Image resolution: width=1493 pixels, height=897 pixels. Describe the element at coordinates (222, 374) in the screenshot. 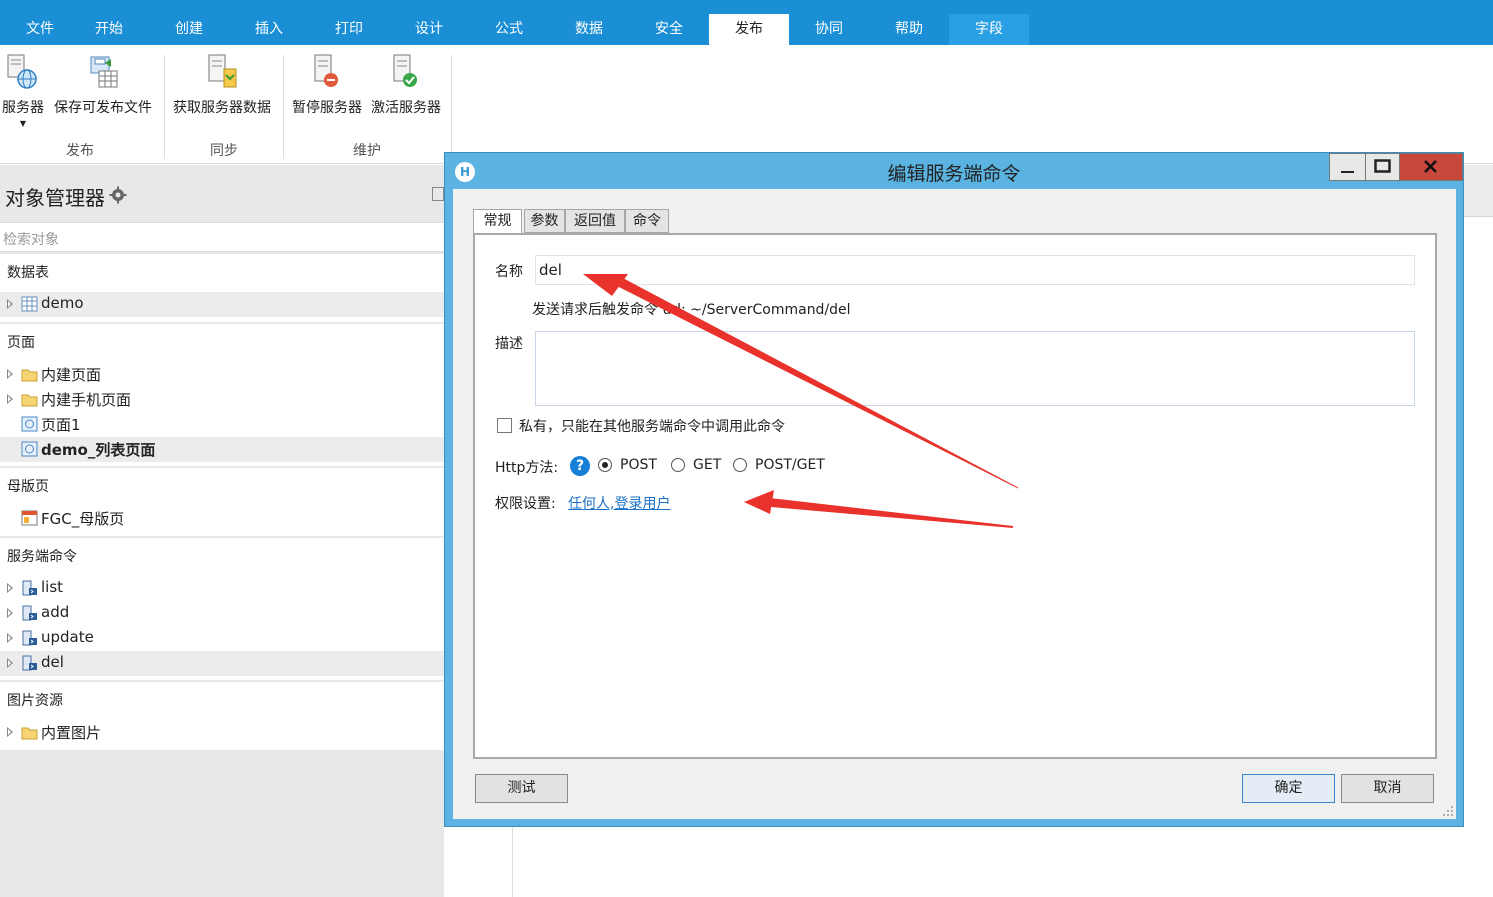

I see `tree-item-builtin-pages: 内建页面` at that location.